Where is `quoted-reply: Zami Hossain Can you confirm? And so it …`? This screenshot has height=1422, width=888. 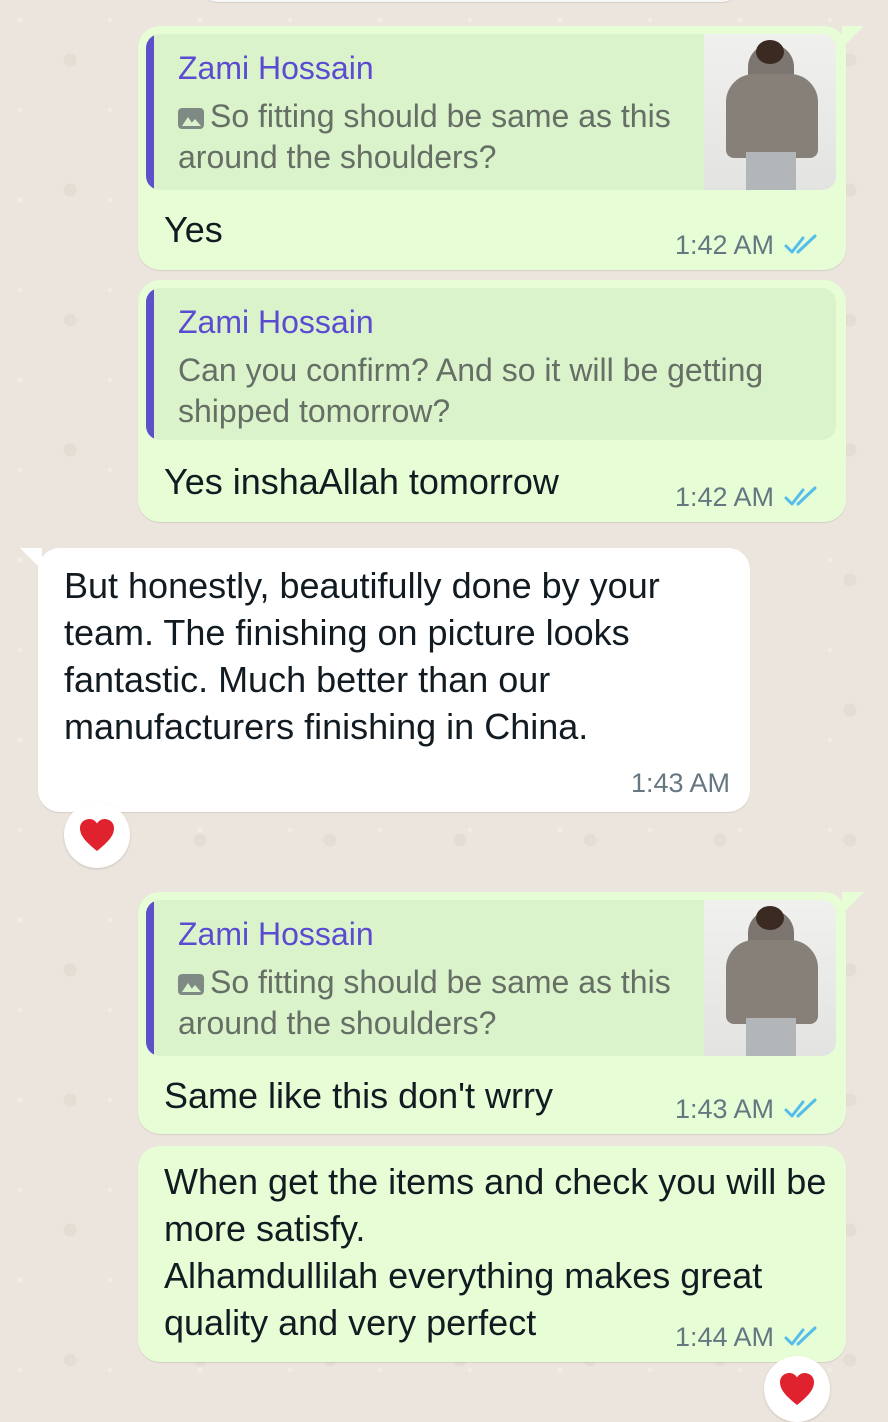 quoted-reply: Zami Hossain Can you confirm? And so it … is located at coordinates (491, 364).